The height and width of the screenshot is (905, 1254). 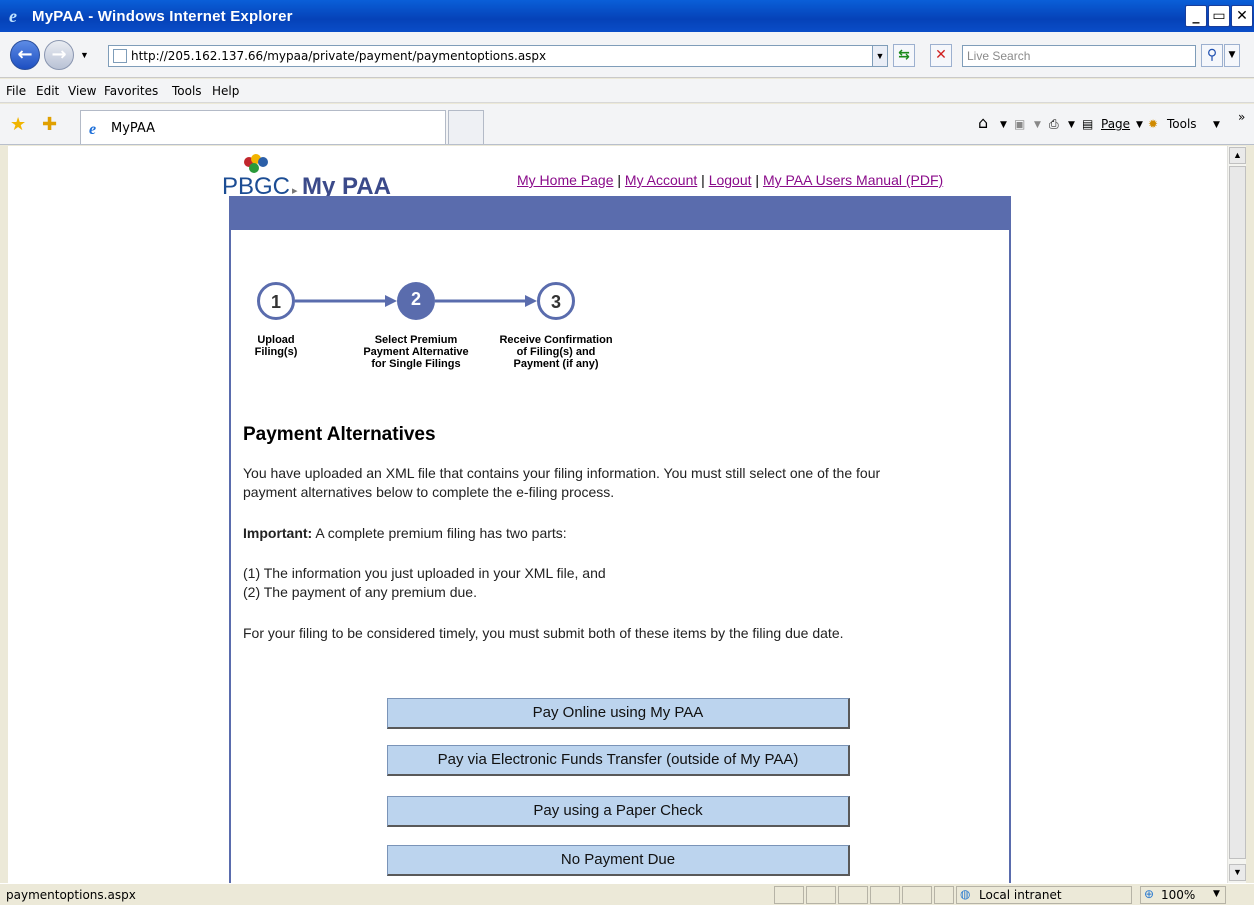 I want to click on back-button: ←, so click(x=25, y=55).